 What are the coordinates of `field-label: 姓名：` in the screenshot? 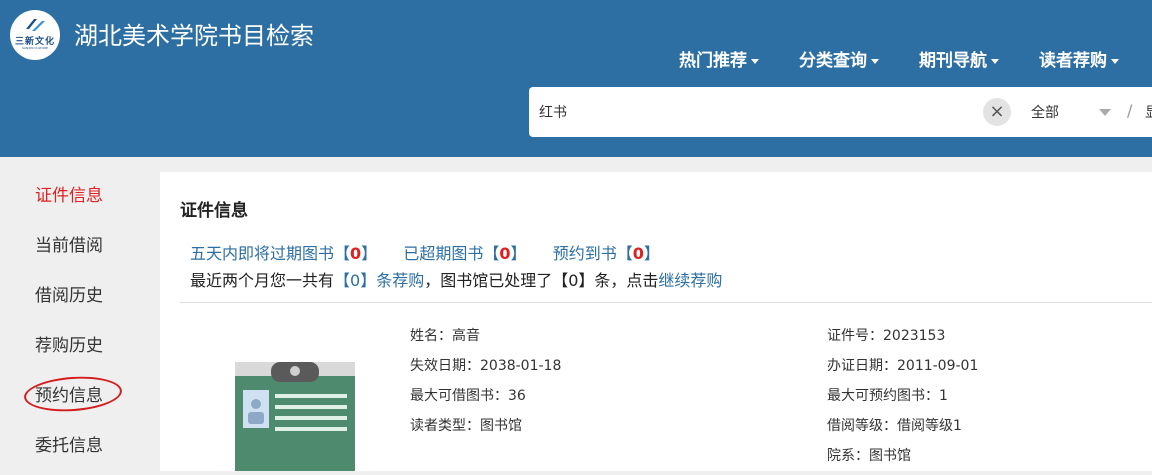 It's located at (431, 336).